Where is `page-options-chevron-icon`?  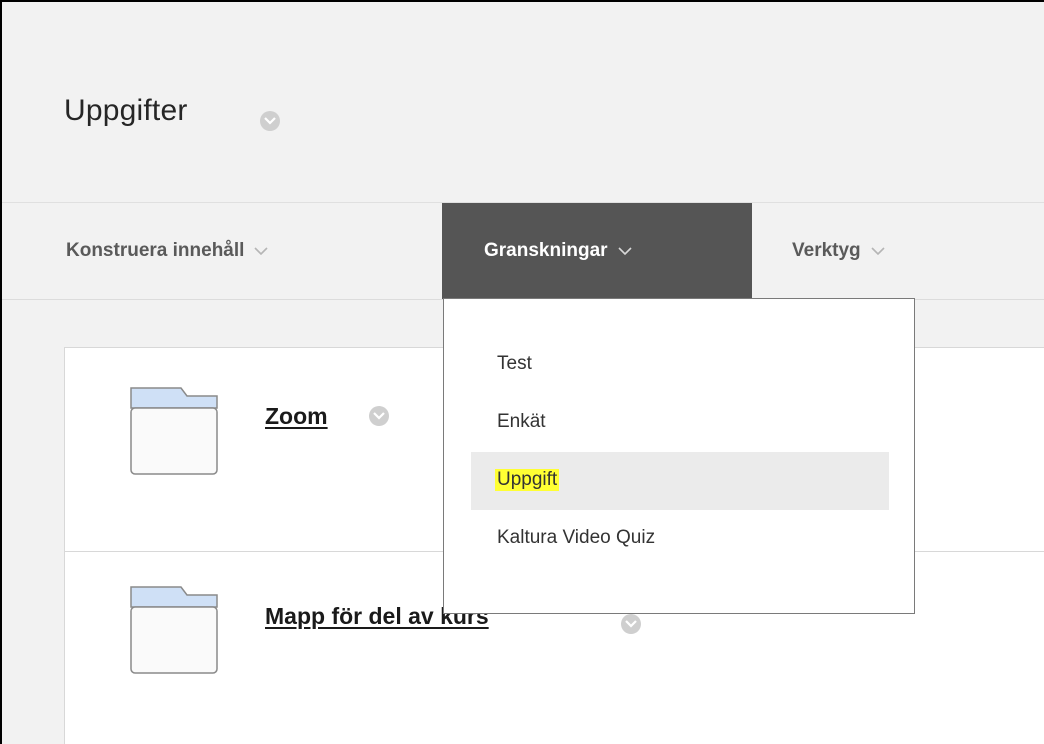 page-options-chevron-icon is located at coordinates (270, 121).